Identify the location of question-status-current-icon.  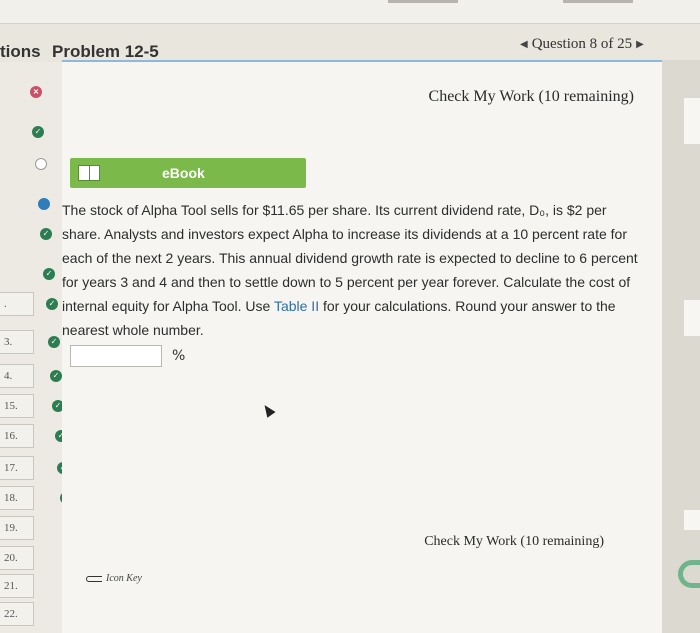
(44, 204).